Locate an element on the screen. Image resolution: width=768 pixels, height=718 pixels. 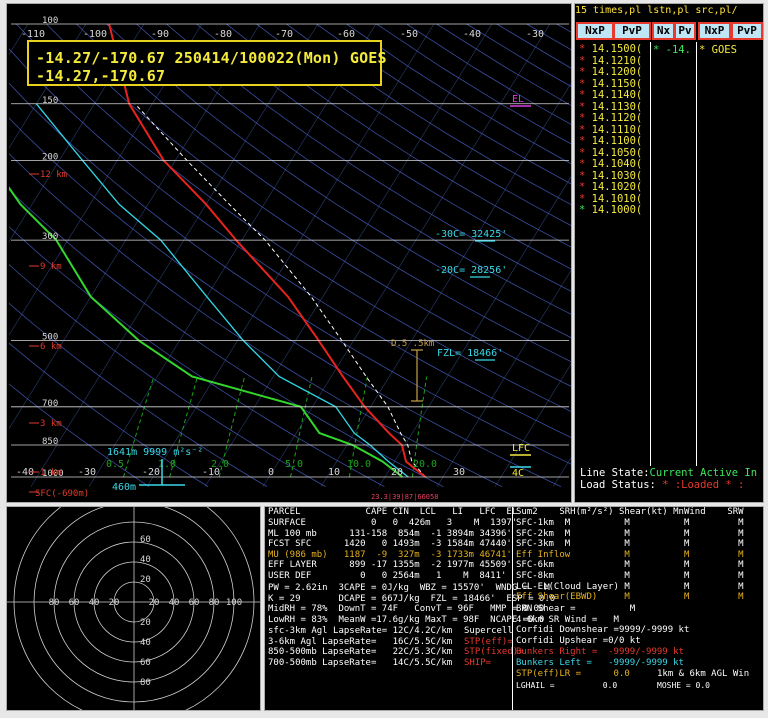
height-label: 3 km is located at coordinates (51, 424).